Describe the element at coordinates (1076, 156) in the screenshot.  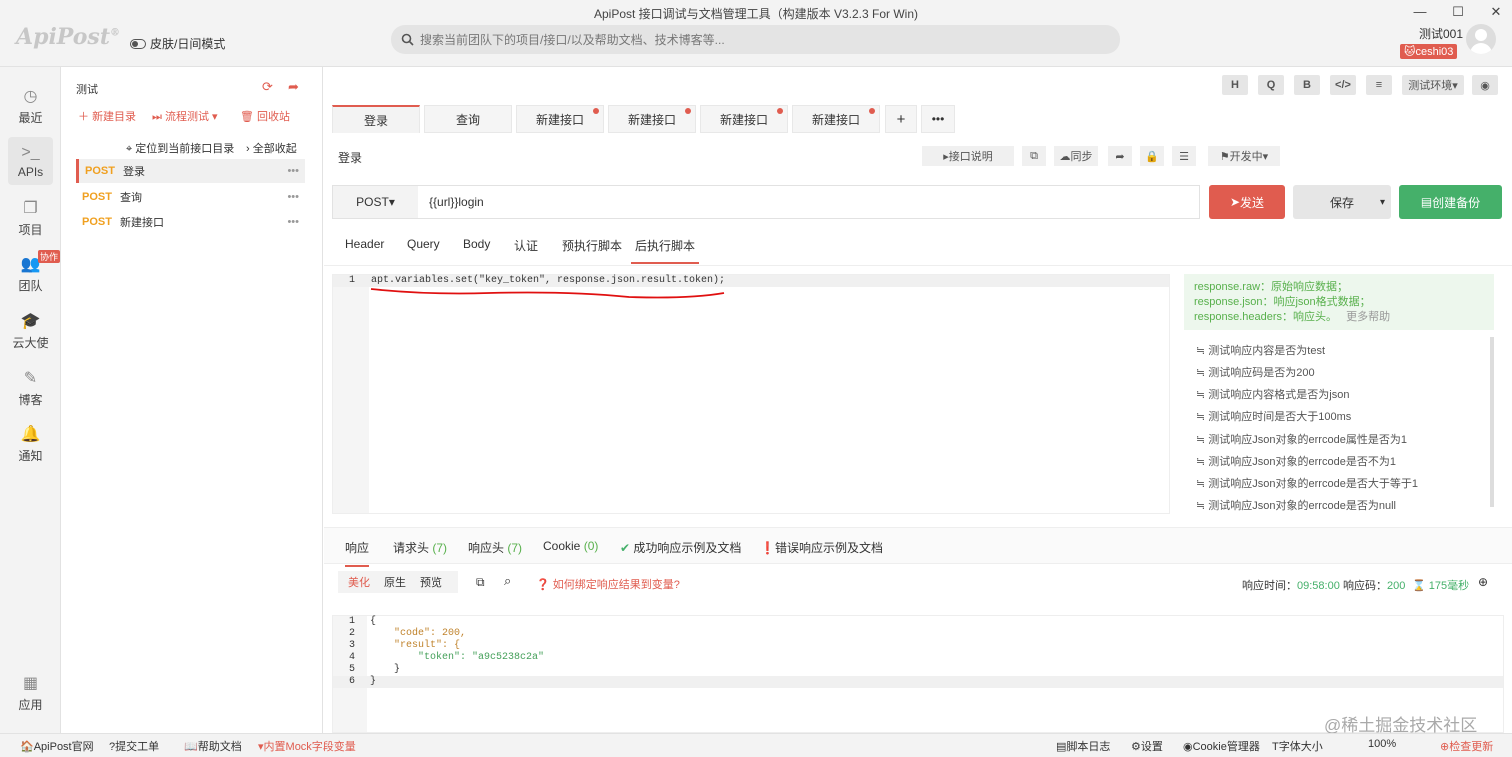
I see `sync-button: ☁ 同步` at that location.